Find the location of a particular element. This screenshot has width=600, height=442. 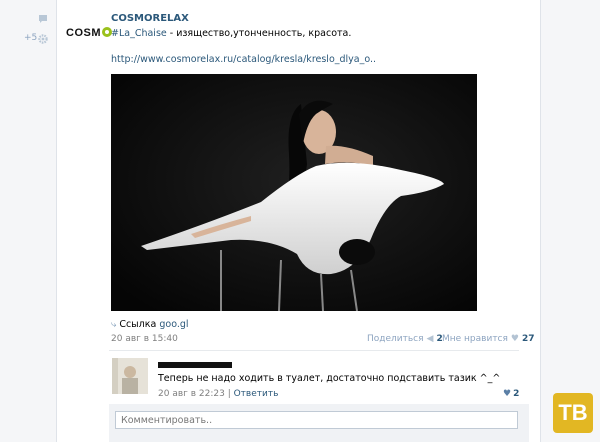

like-count: 27 is located at coordinates (528, 339).